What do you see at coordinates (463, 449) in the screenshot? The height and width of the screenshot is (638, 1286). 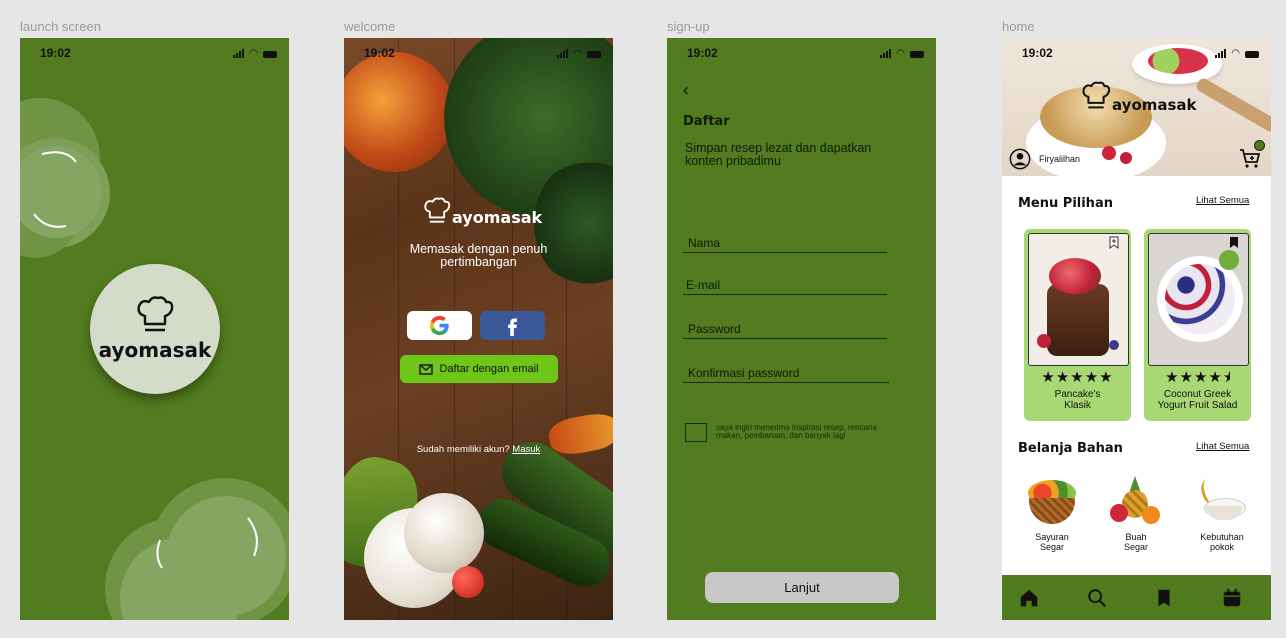 I see `have-account-text: Sudah memiliki akun?` at bounding box center [463, 449].